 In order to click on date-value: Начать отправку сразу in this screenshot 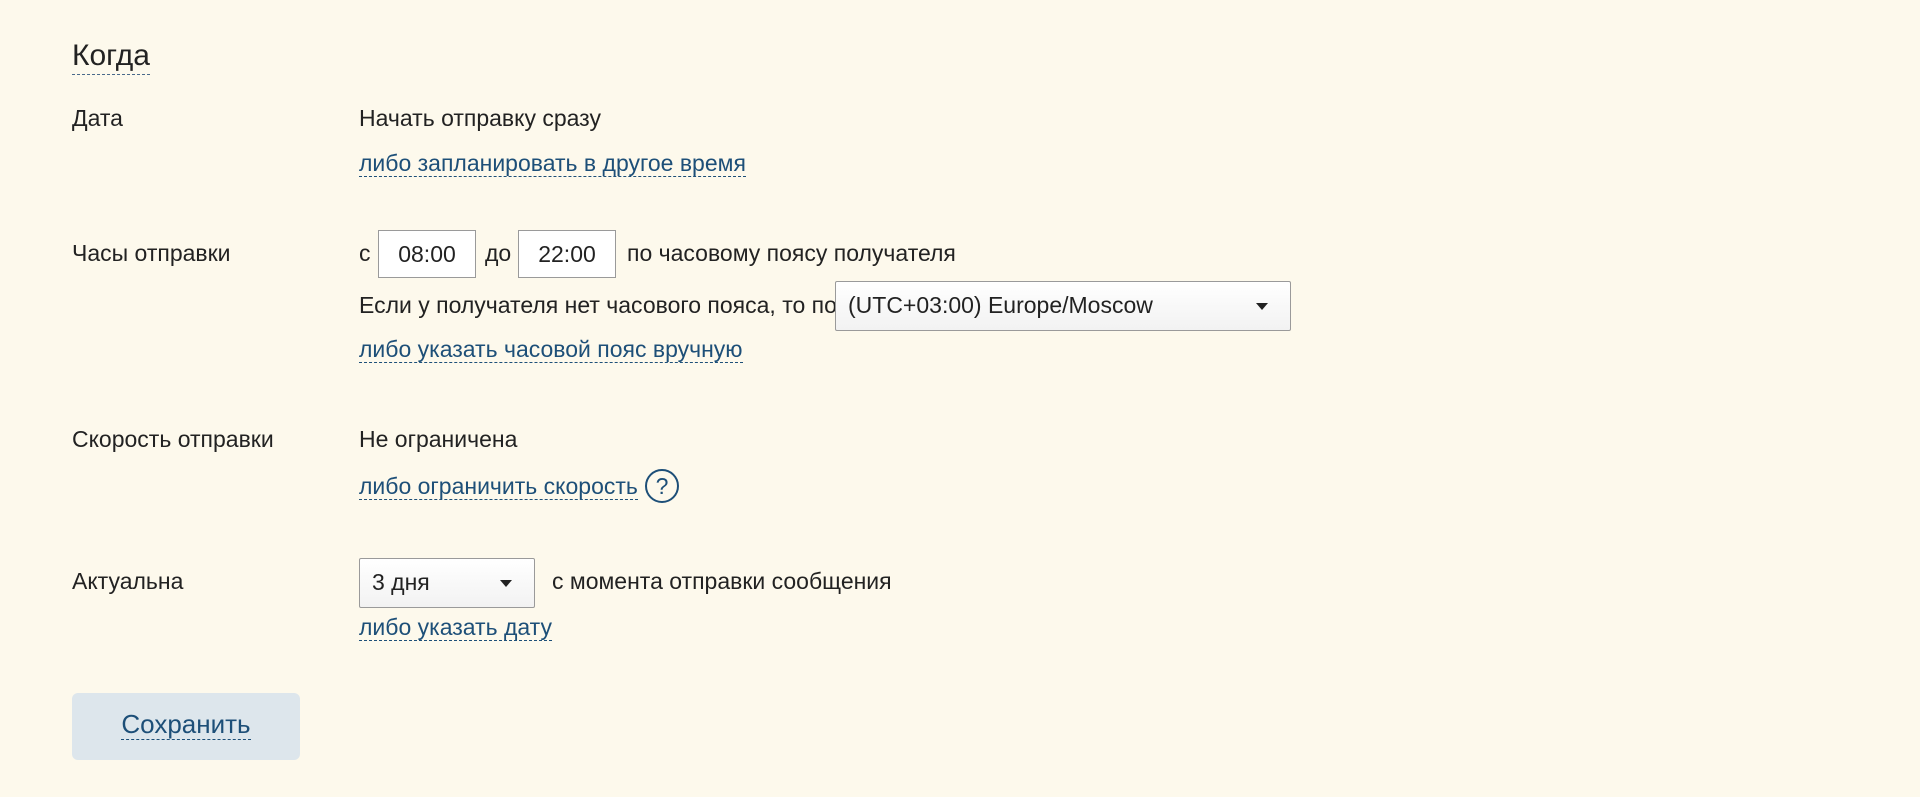, I will do `click(480, 118)`.